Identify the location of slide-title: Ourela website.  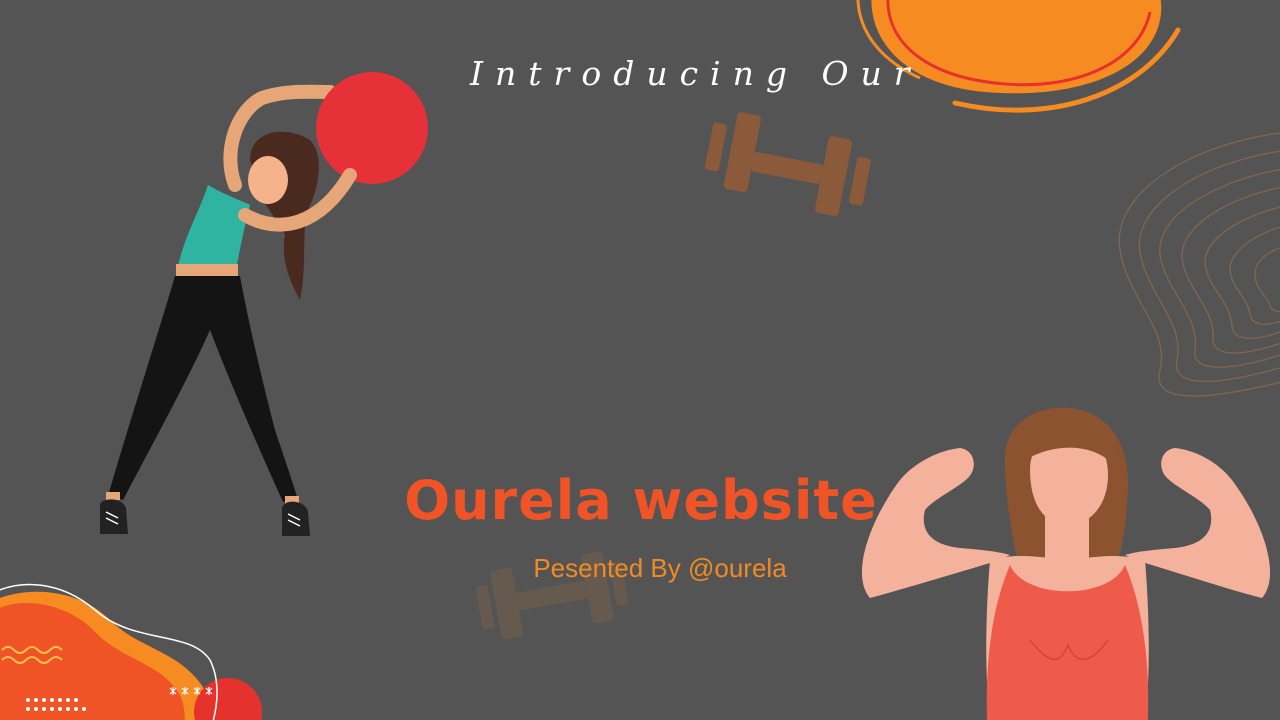
(641, 500).